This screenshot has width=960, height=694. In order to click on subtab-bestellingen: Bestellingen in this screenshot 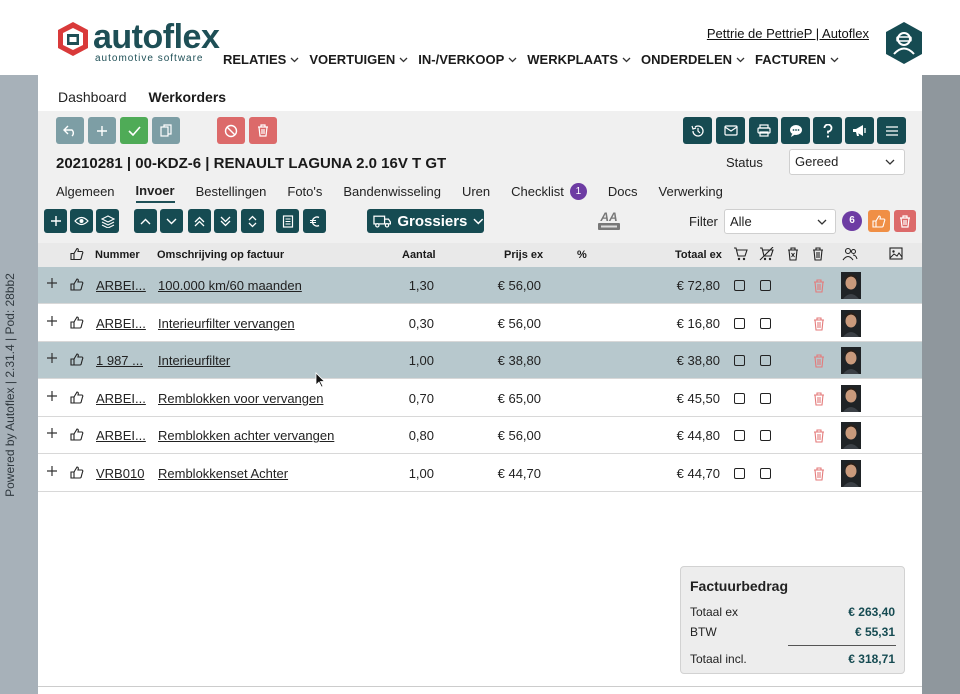, I will do `click(231, 193)`.